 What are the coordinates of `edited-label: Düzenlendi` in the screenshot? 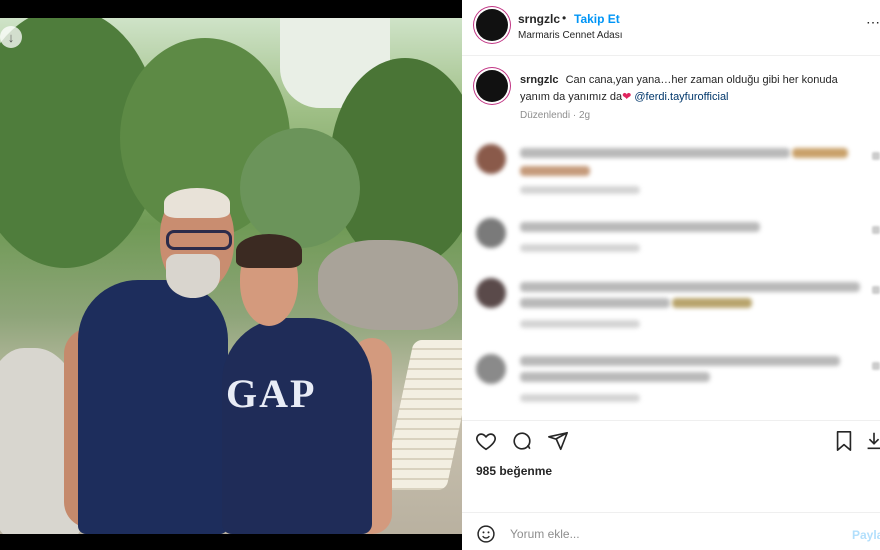 It's located at (545, 115).